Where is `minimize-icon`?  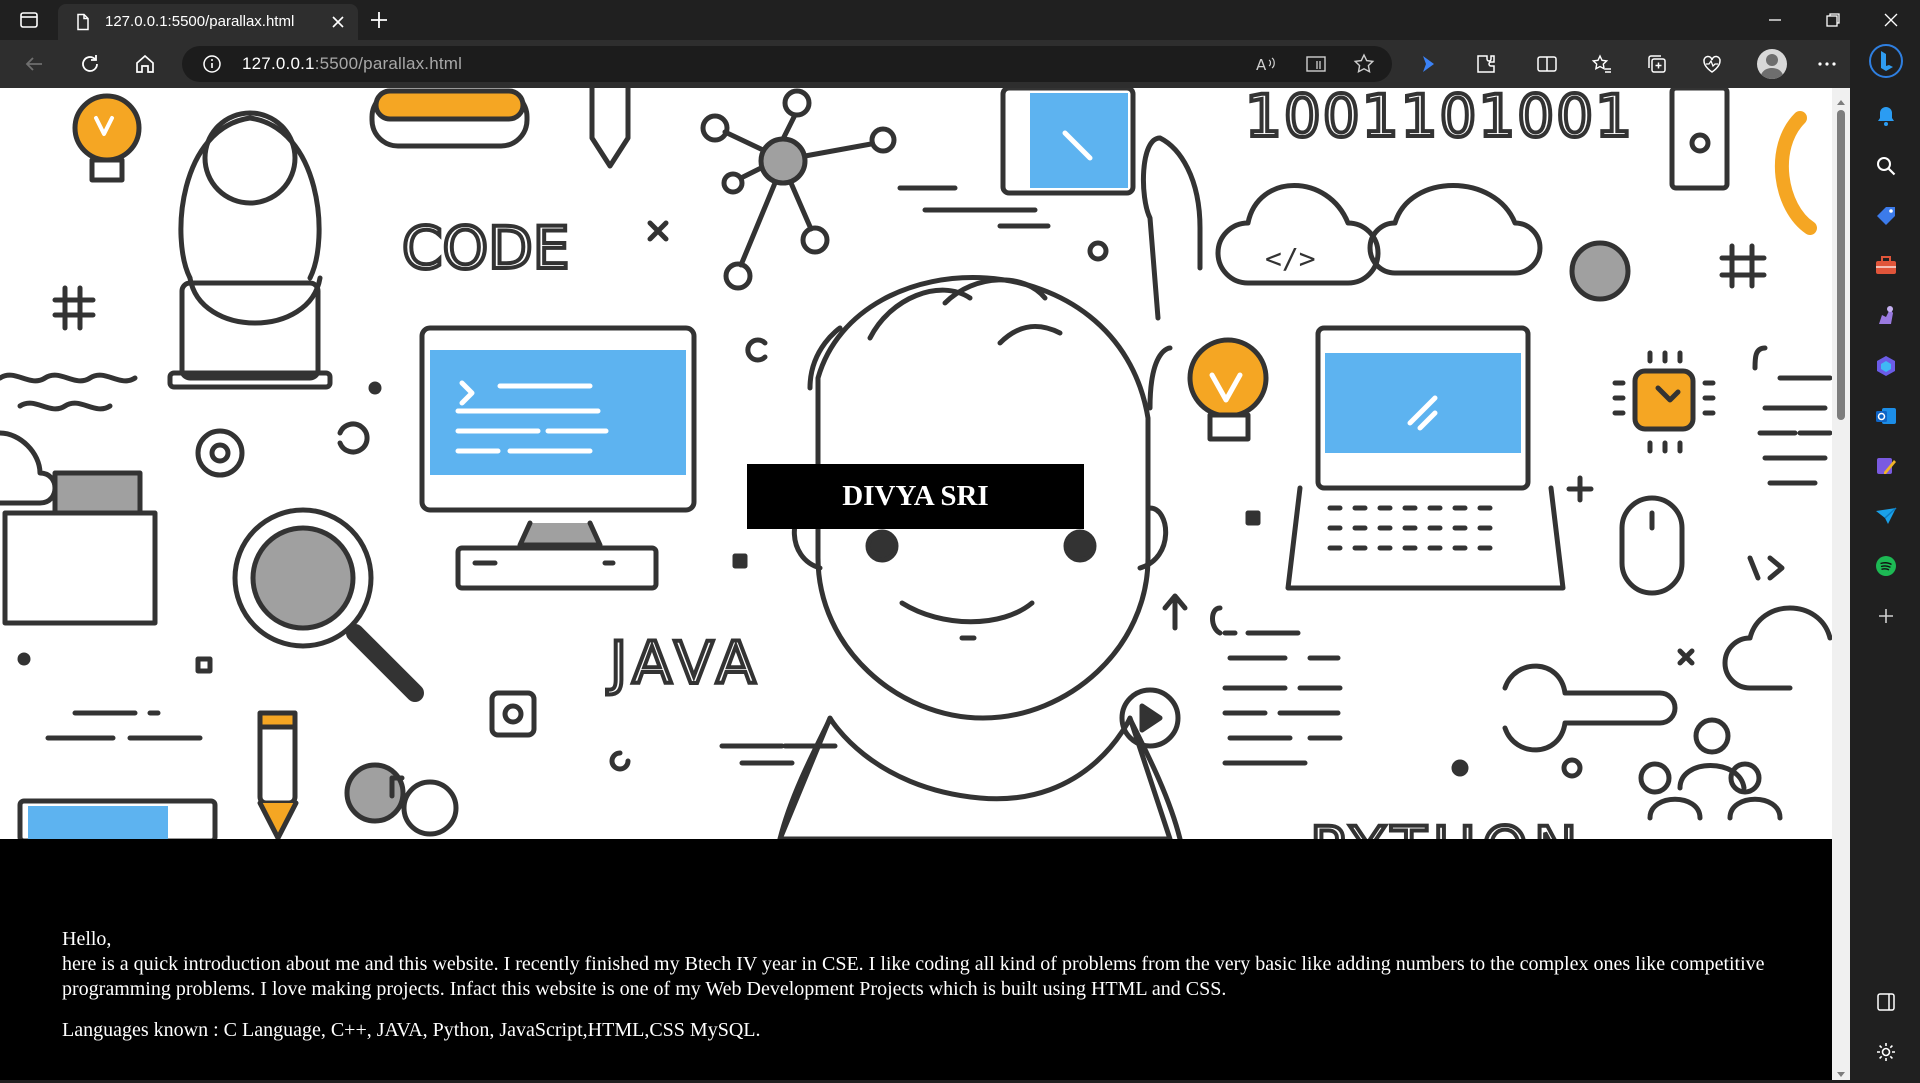
minimize-icon is located at coordinates (1775, 20).